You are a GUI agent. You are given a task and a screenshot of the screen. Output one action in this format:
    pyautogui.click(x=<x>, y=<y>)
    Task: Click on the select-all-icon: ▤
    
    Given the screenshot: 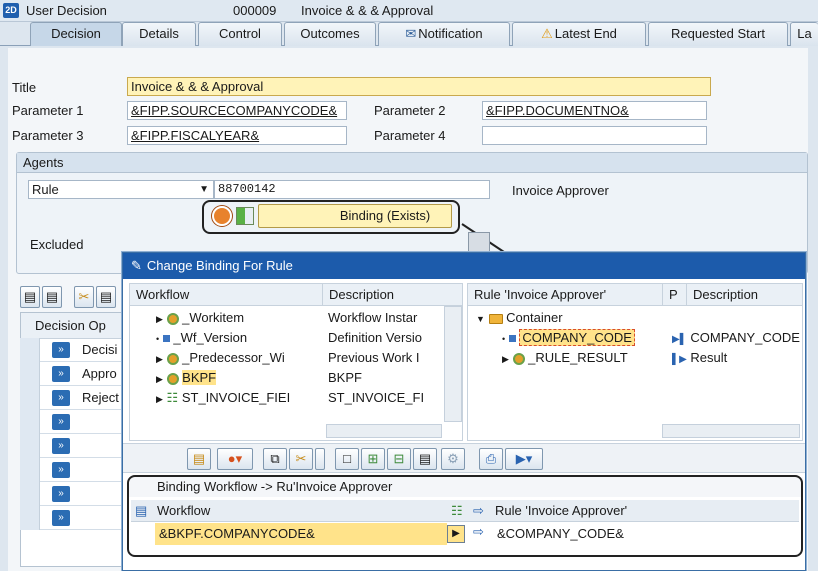 What is the action you would take?
    pyautogui.click(x=52, y=297)
    